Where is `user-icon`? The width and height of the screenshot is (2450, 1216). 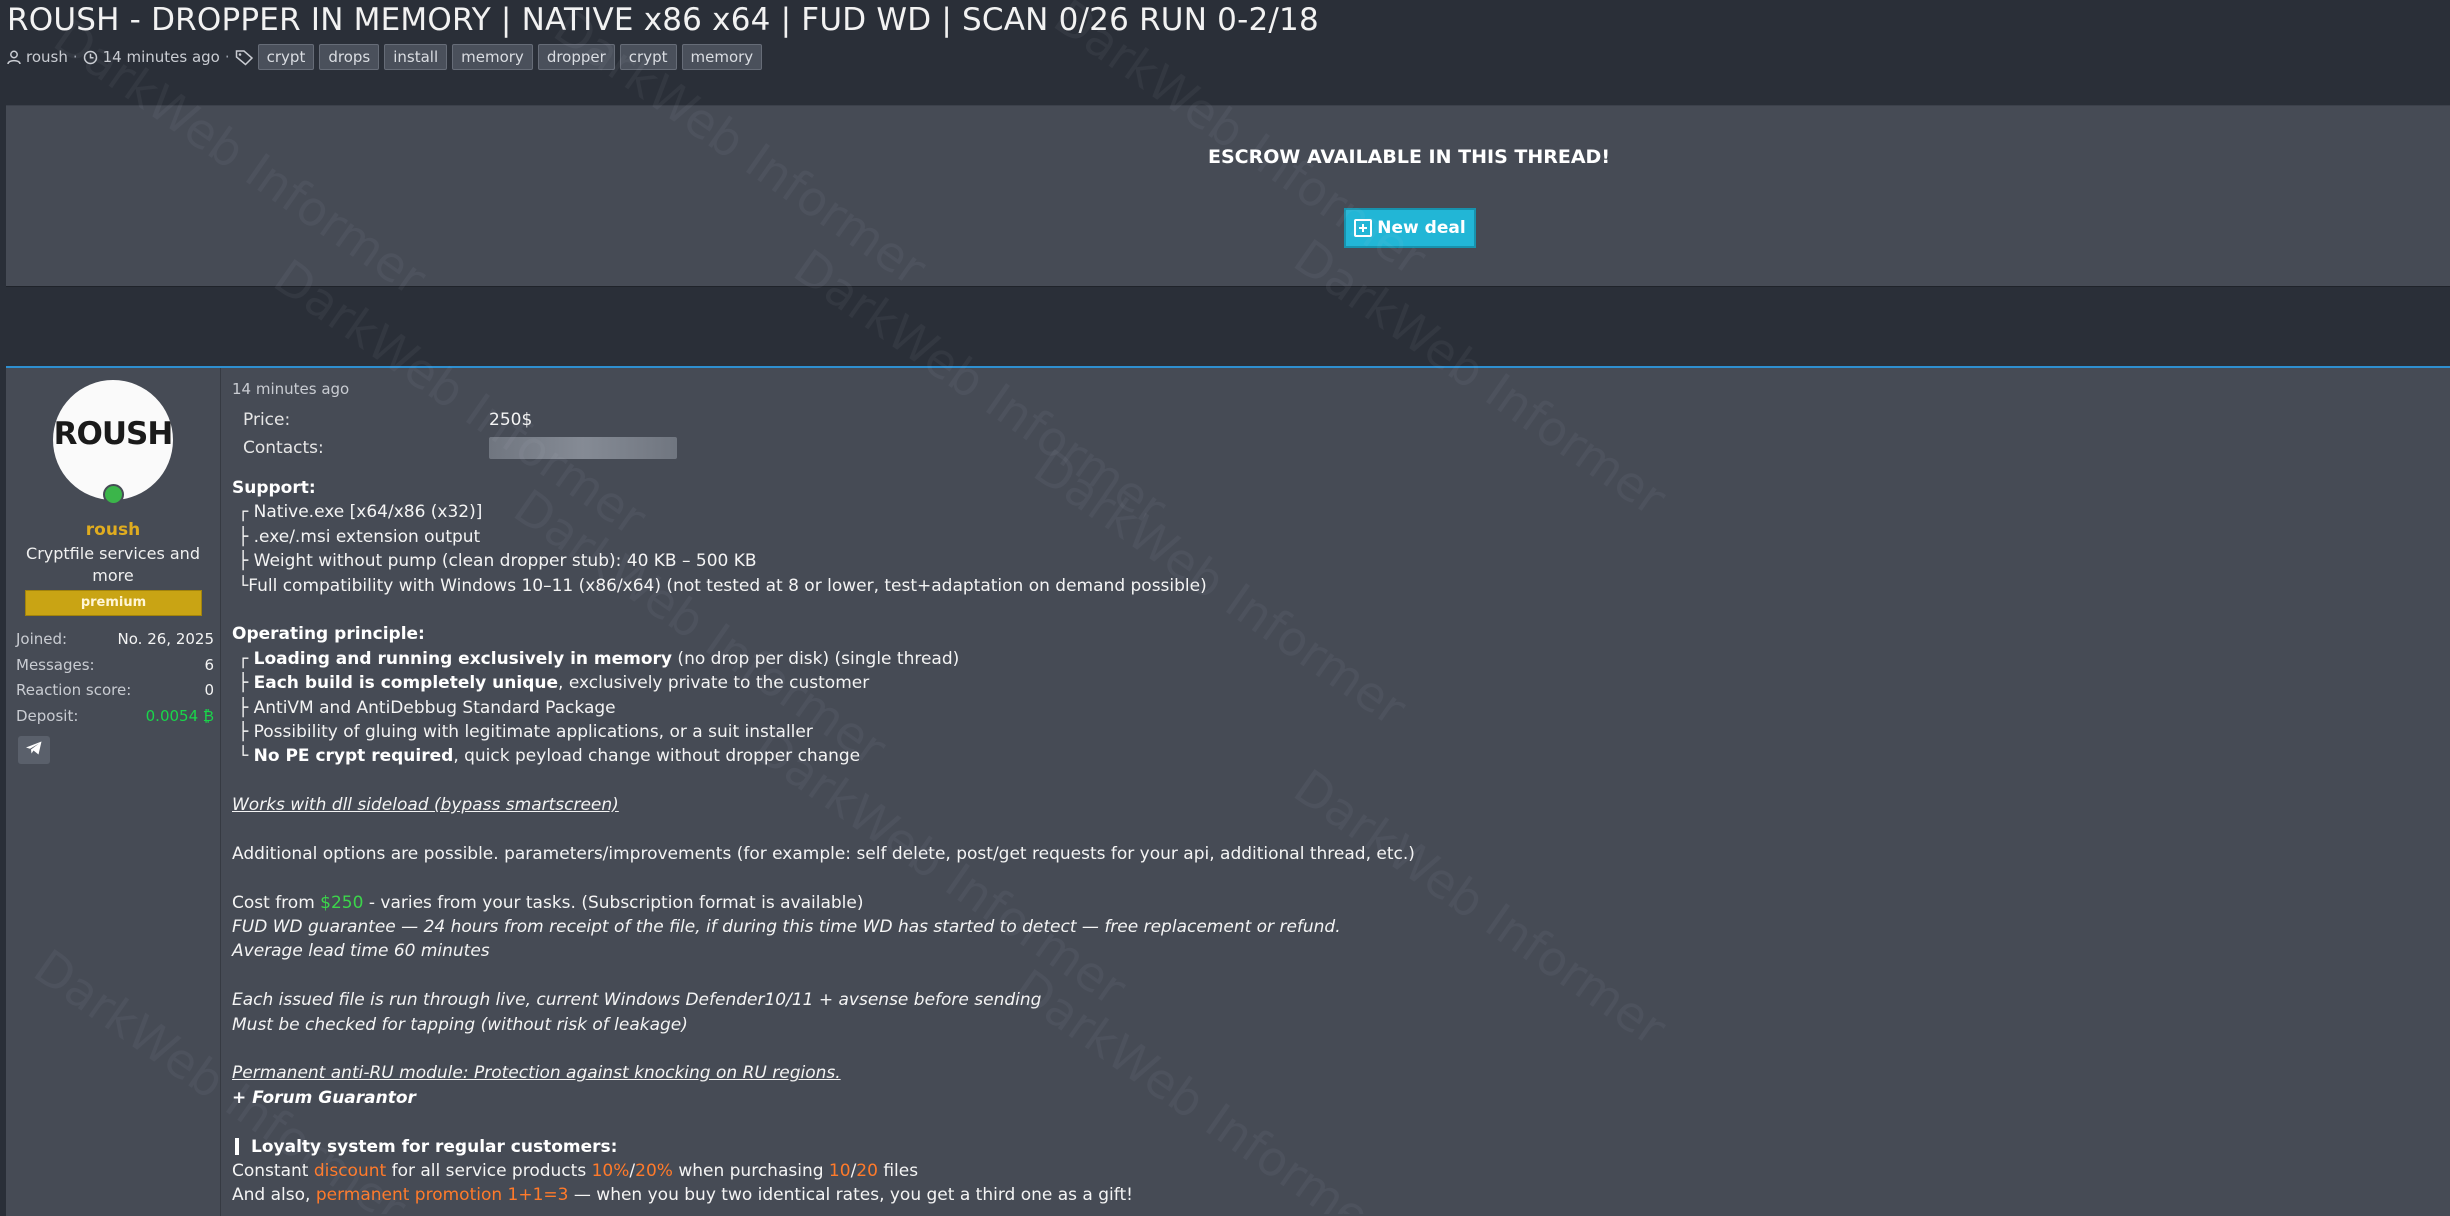
user-icon is located at coordinates (14, 57).